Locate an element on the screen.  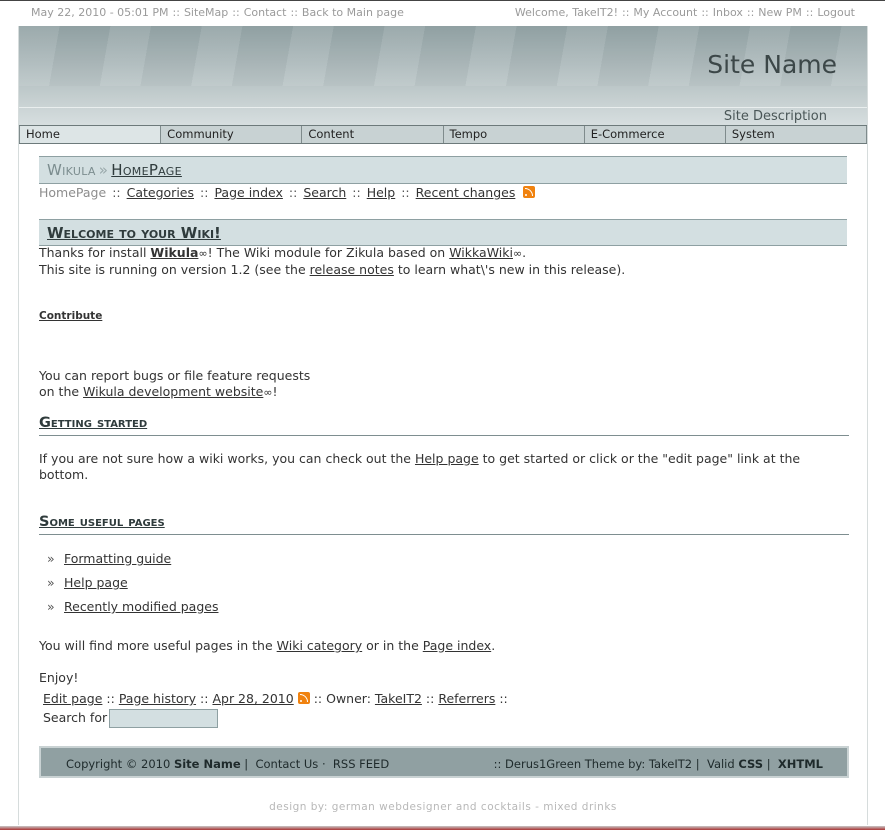
formatting-guide-link: Formatting guide is located at coordinates (117, 558).